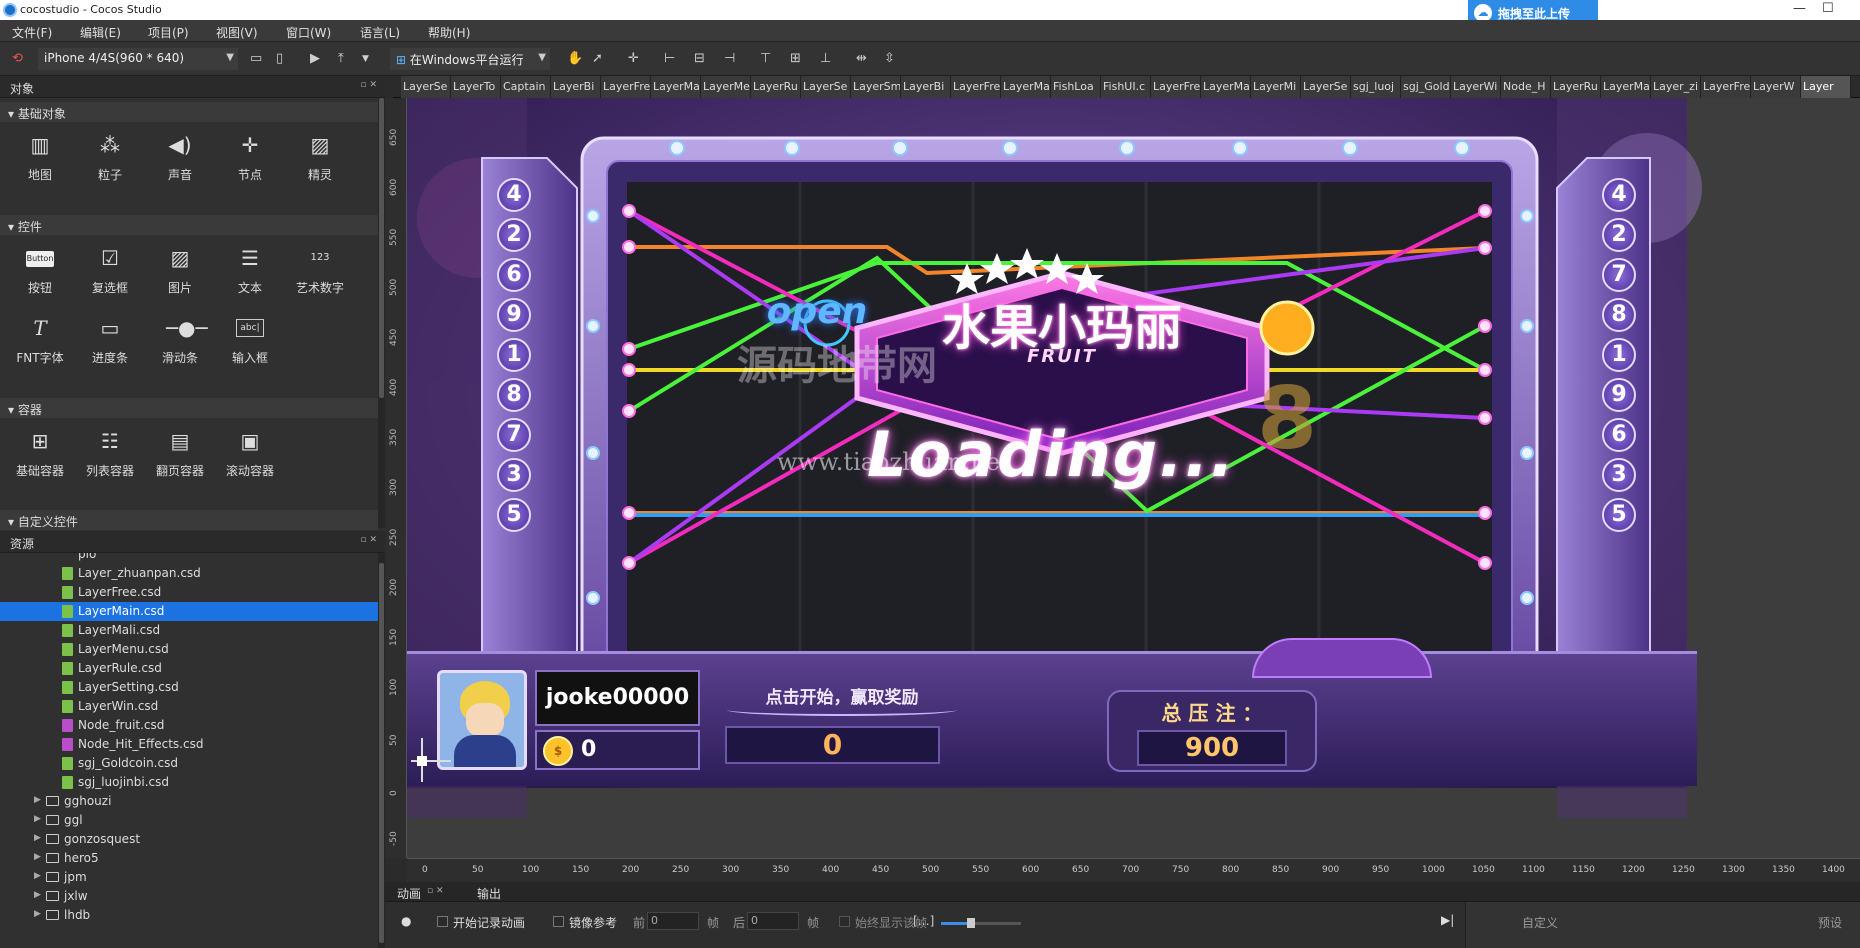 The image size is (1860, 948). Describe the element at coordinates (1676, 87) in the screenshot. I see `doc-tab: Layer_zi` at that location.